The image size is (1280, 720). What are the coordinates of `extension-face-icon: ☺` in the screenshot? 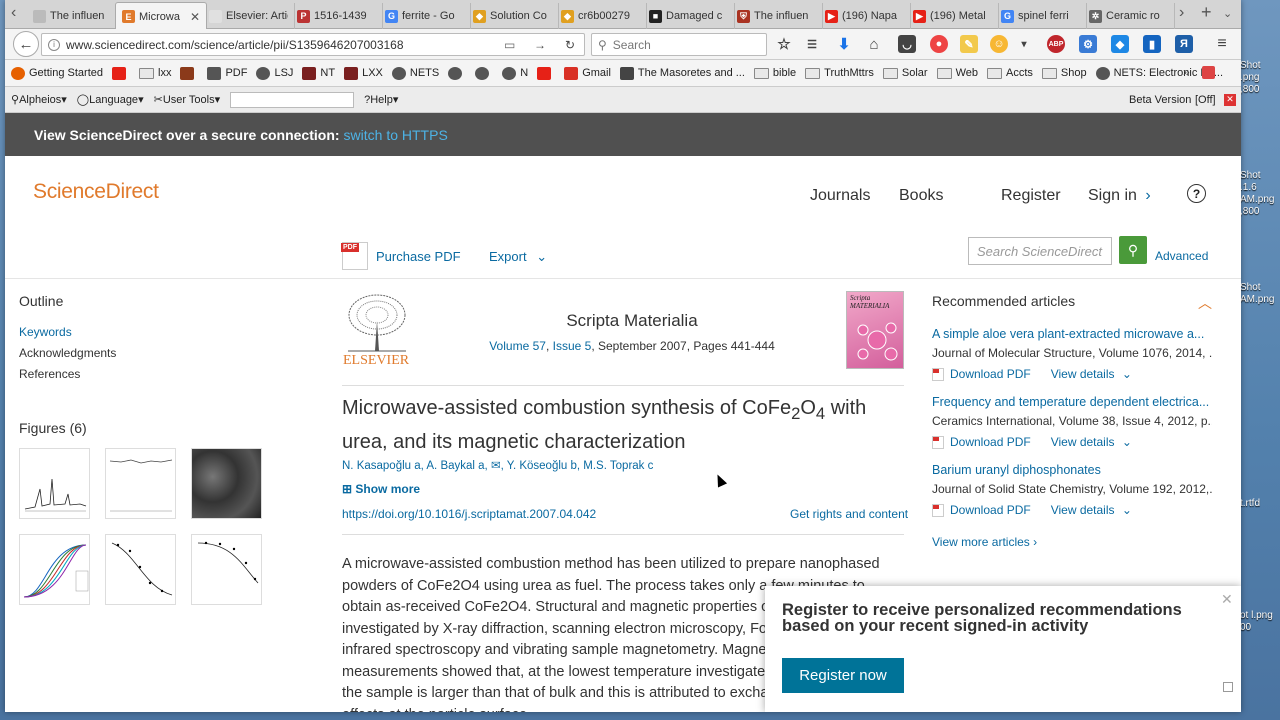 It's located at (999, 44).